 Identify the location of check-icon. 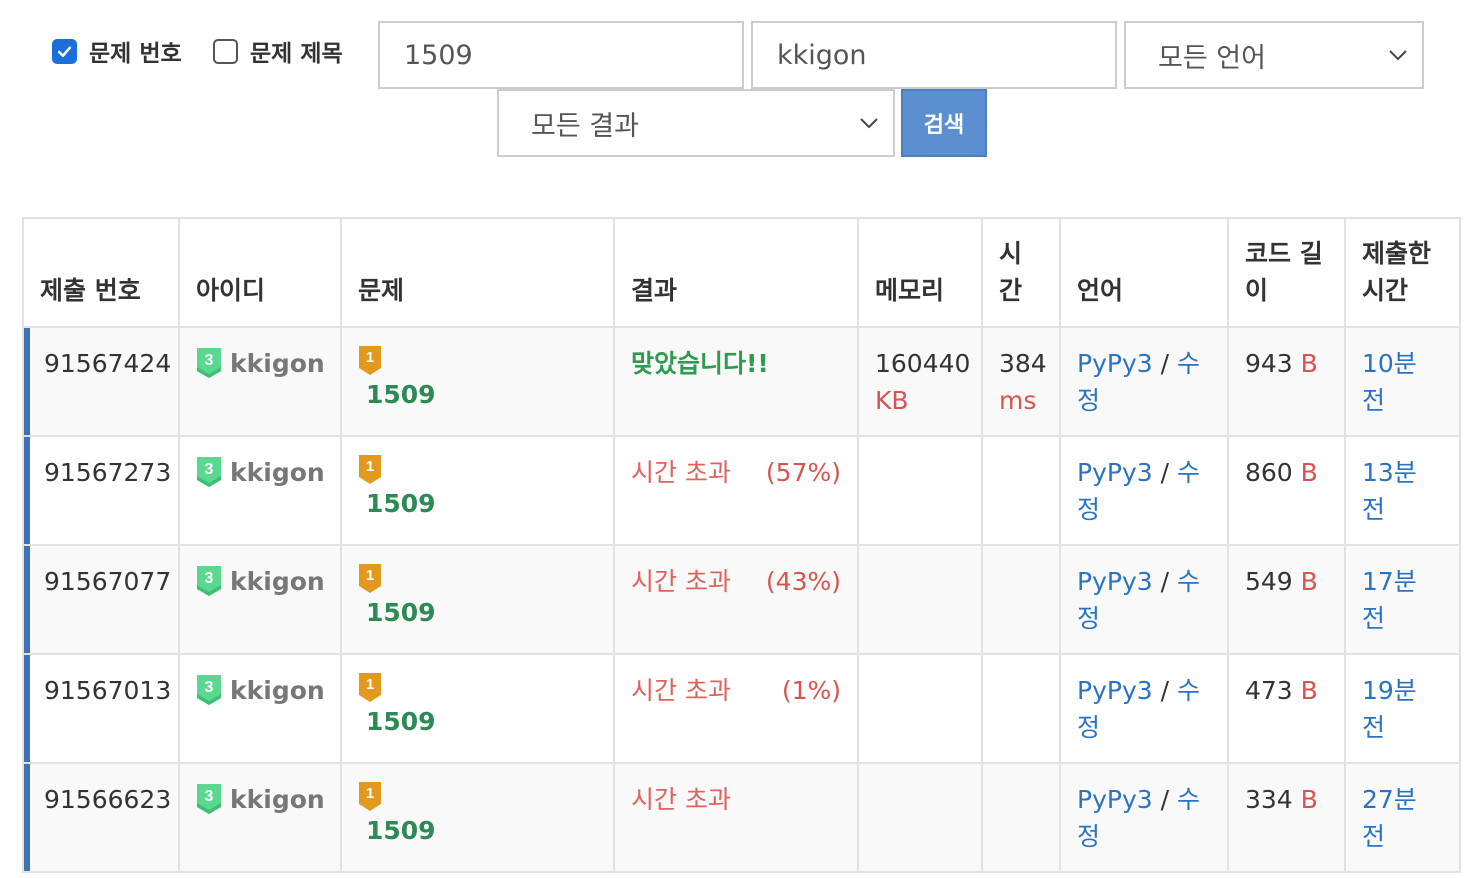
(64, 51).